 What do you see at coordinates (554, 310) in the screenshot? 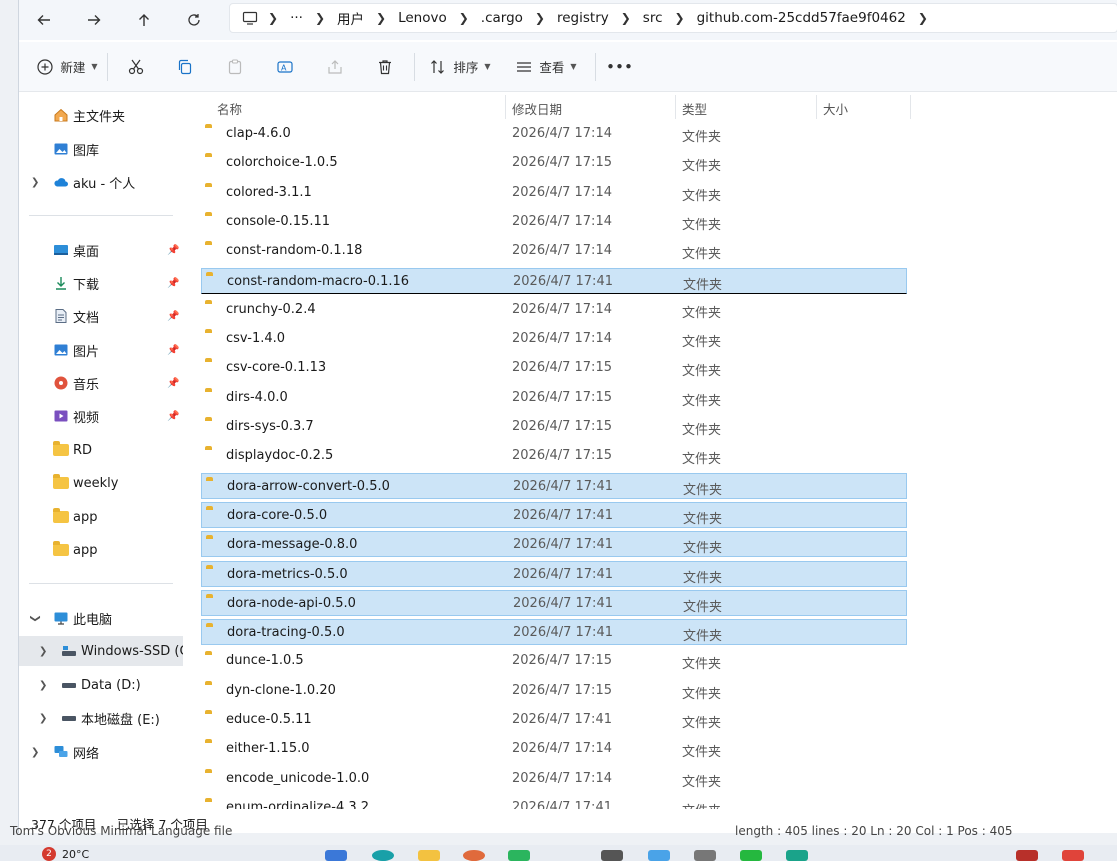
I see `file-row: crunchy-0.2.4 2026/4/7 17:14 文件夹` at bounding box center [554, 310].